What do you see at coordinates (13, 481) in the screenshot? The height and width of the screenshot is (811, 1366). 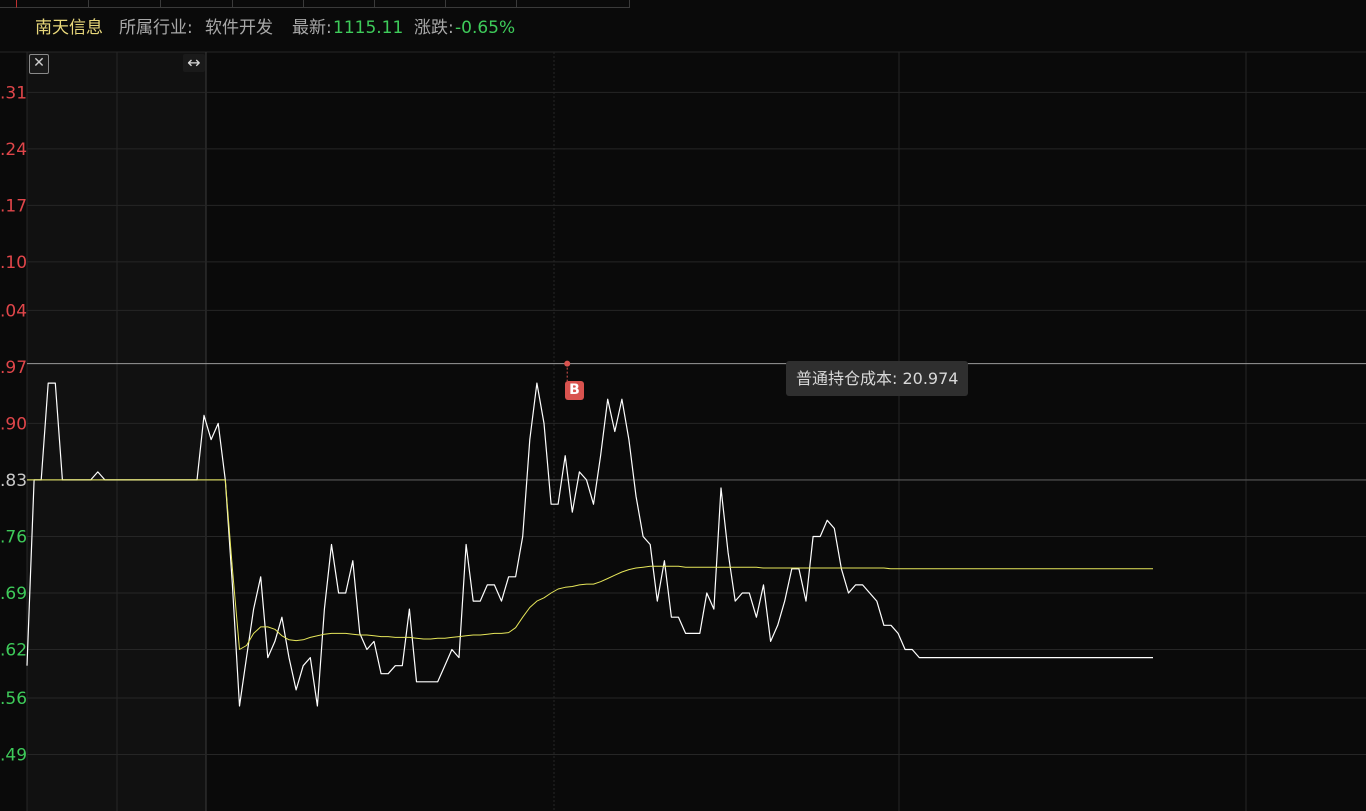 I see `y-tick-label: .83` at bounding box center [13, 481].